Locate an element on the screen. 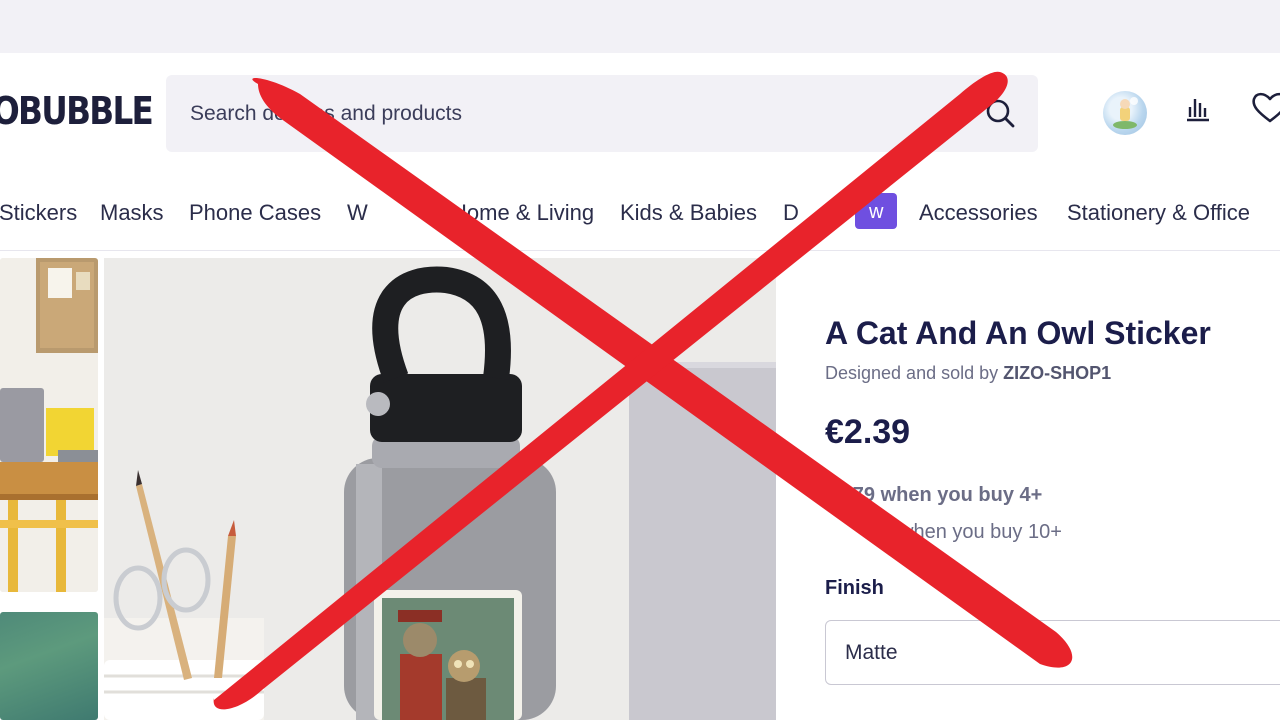 The width and height of the screenshot is (1280, 720). nav-item-design: D is located at coordinates (791, 213).